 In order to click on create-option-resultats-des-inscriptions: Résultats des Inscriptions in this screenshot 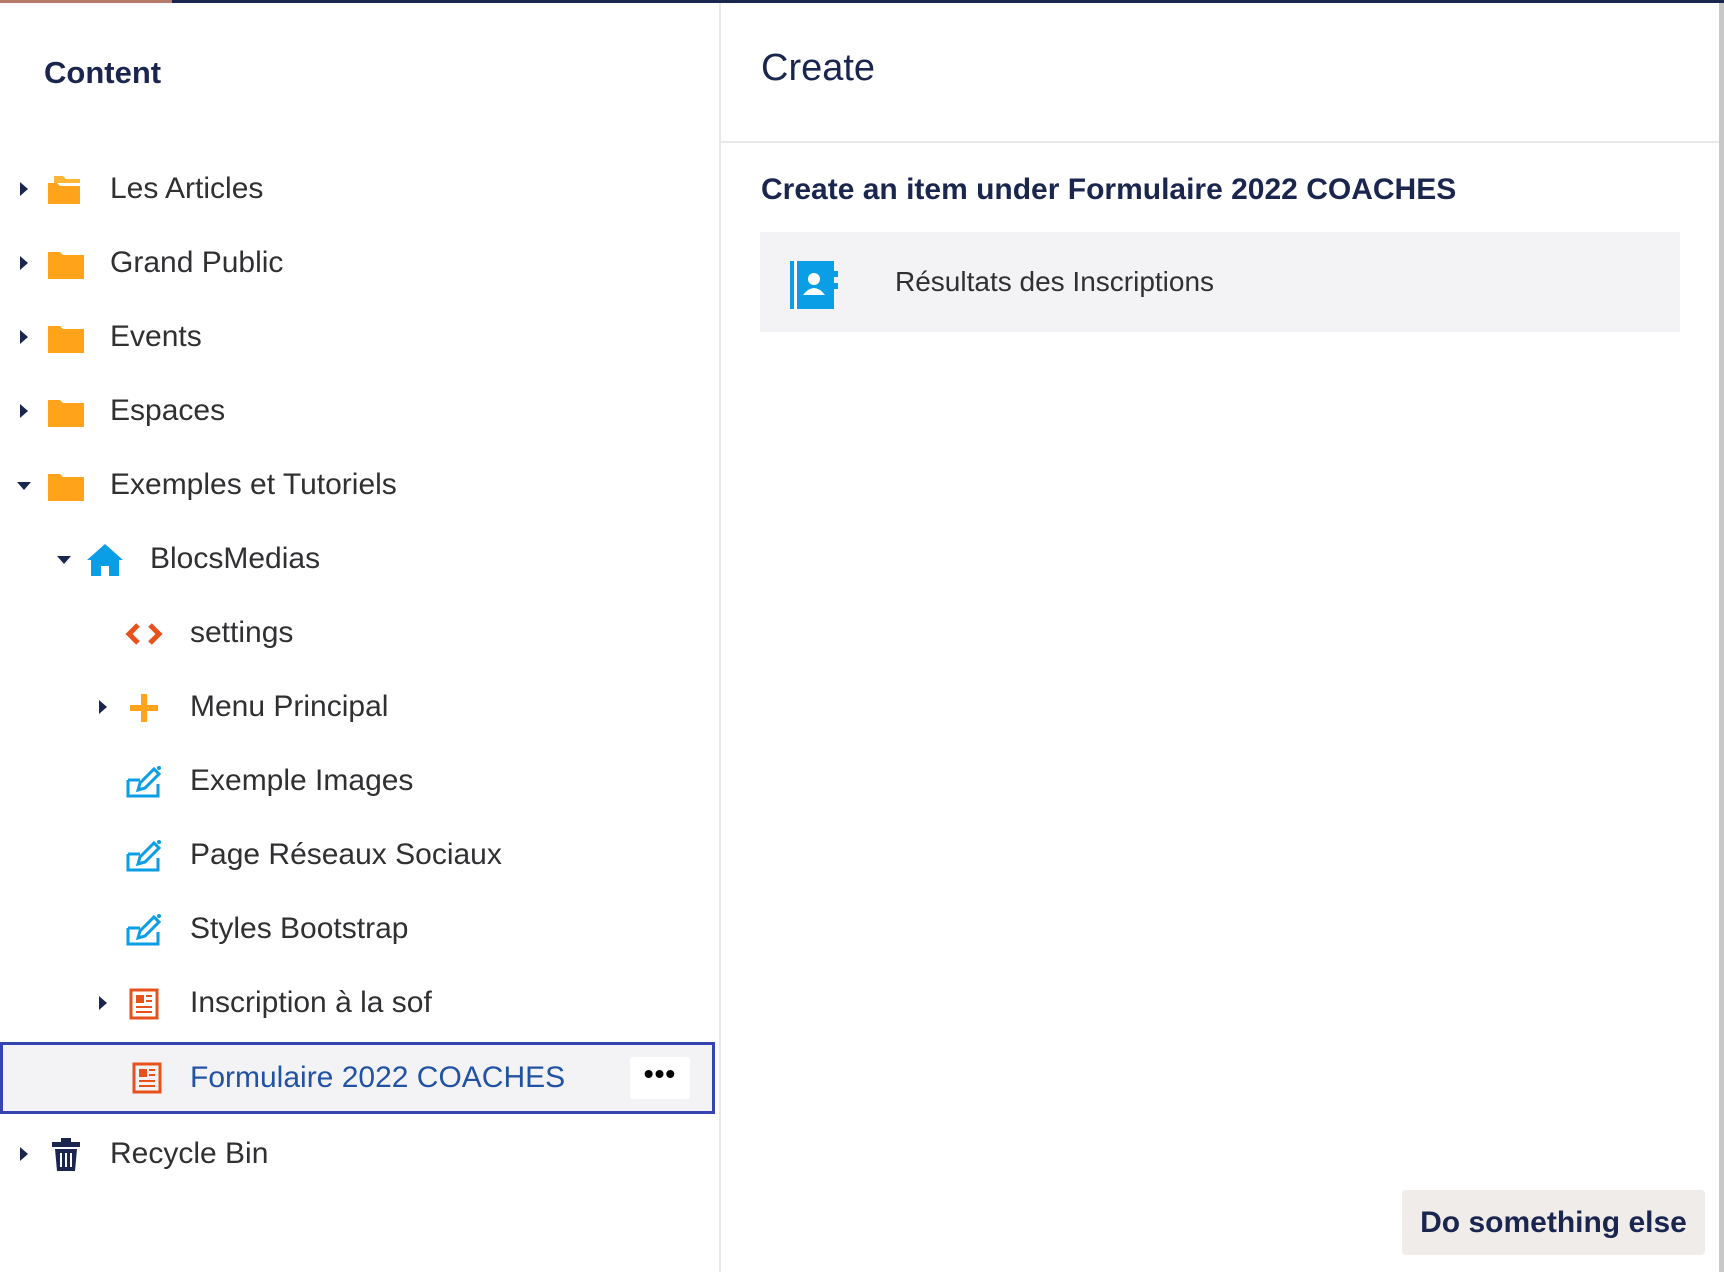, I will do `click(1220, 282)`.